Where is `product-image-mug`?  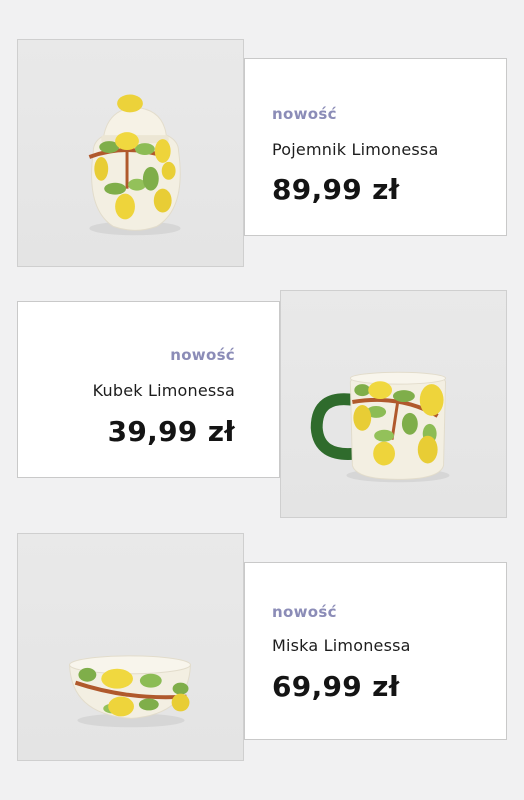 product-image-mug is located at coordinates (393, 404).